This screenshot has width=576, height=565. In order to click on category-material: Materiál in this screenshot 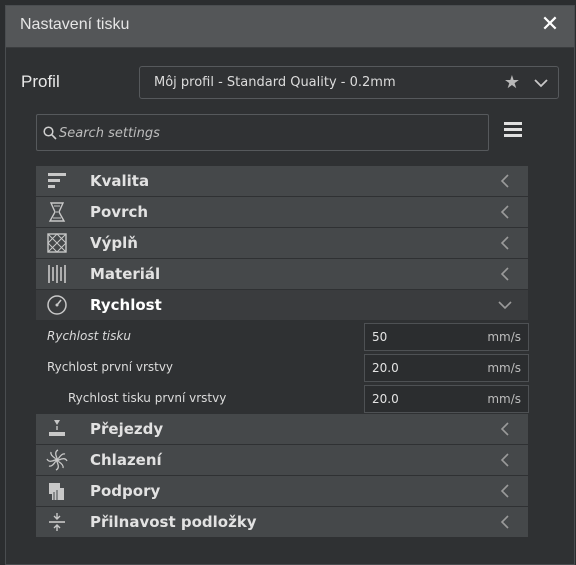, I will do `click(282, 274)`.